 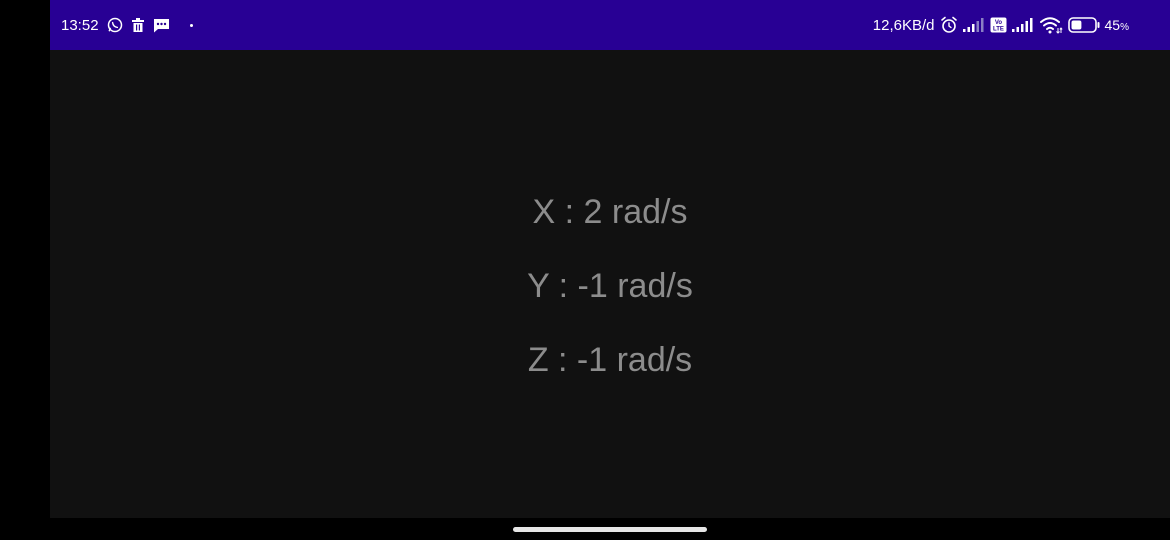 I want to click on home-indicator, so click(x=610, y=529).